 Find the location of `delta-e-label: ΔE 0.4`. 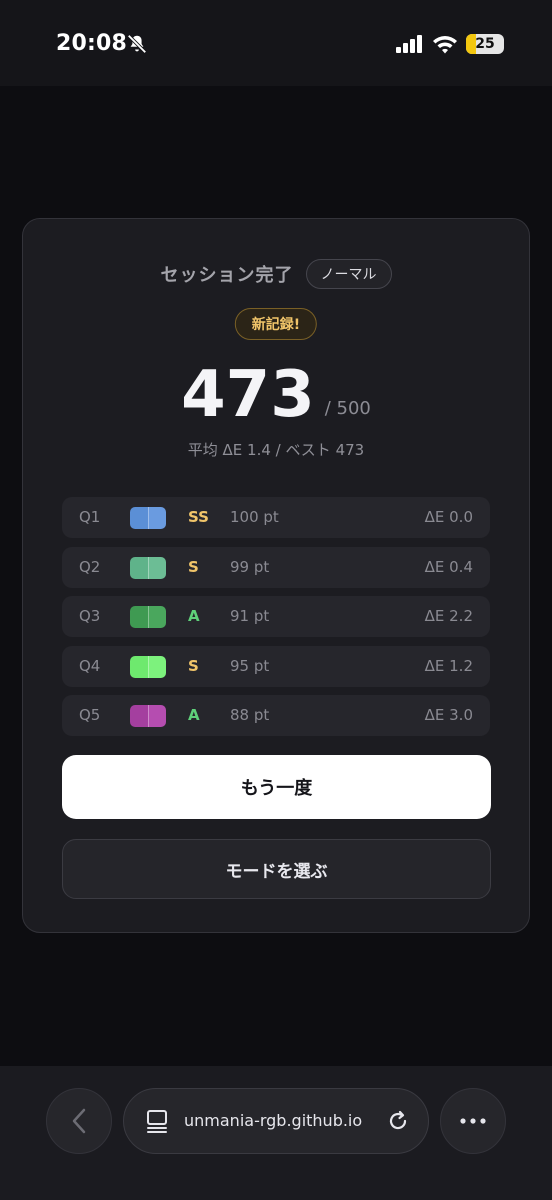

delta-e-label: ΔE 0.4 is located at coordinates (448, 566).